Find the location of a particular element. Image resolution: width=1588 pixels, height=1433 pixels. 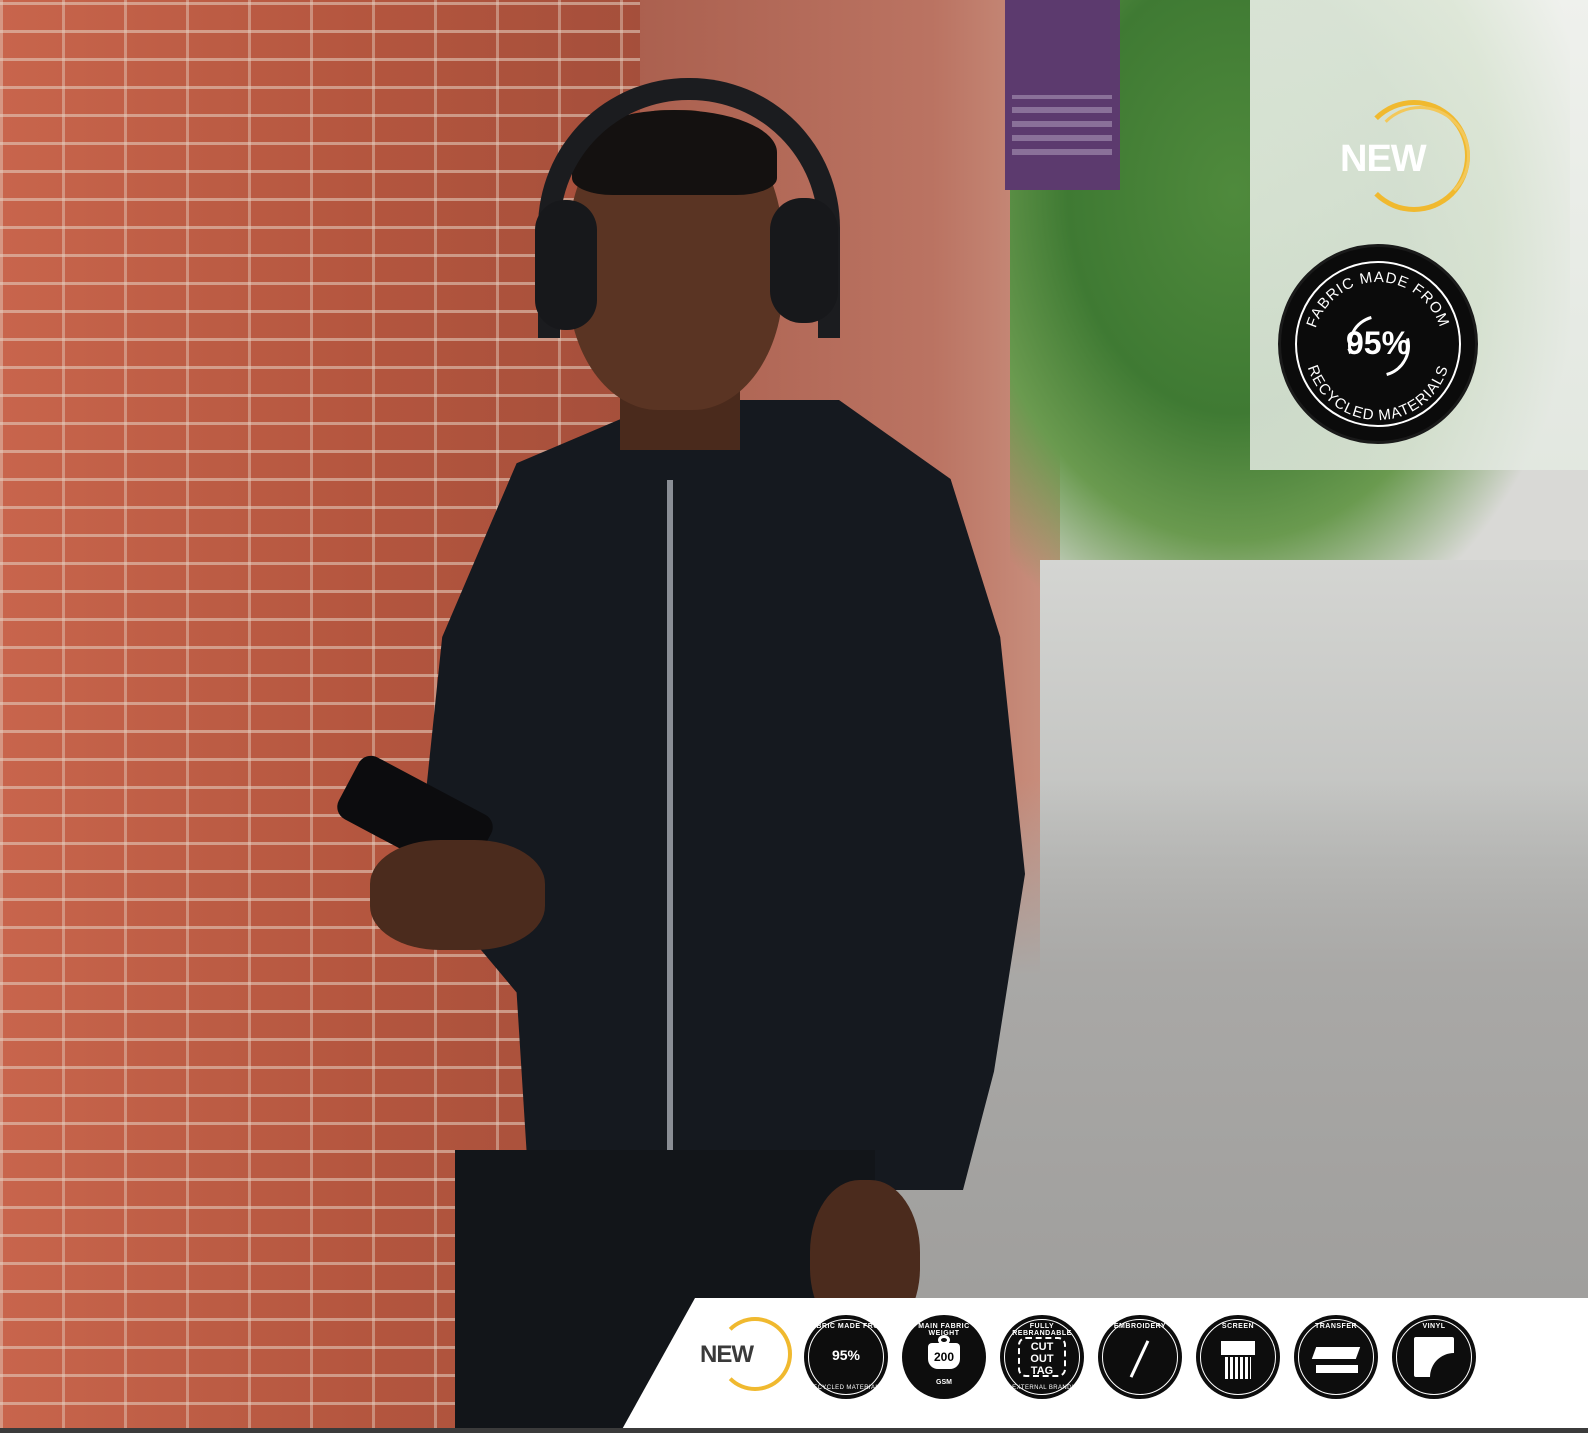

cut-tag-top: FULLY REBRANDABLE is located at coordinates (1042, 1330).